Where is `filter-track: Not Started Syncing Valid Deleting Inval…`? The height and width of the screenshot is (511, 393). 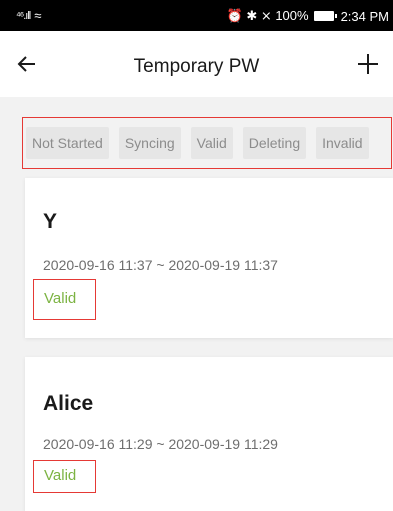 filter-track: Not Started Syncing Valid Deleting Inval… is located at coordinates (197, 143).